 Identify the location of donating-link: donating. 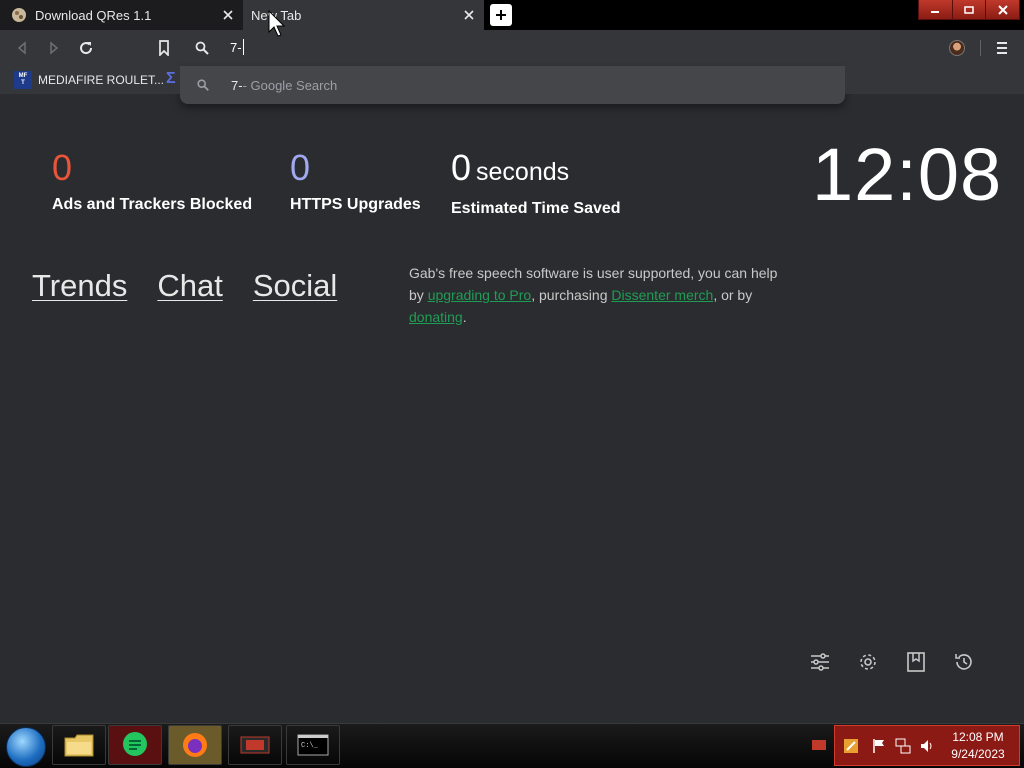
(436, 317).